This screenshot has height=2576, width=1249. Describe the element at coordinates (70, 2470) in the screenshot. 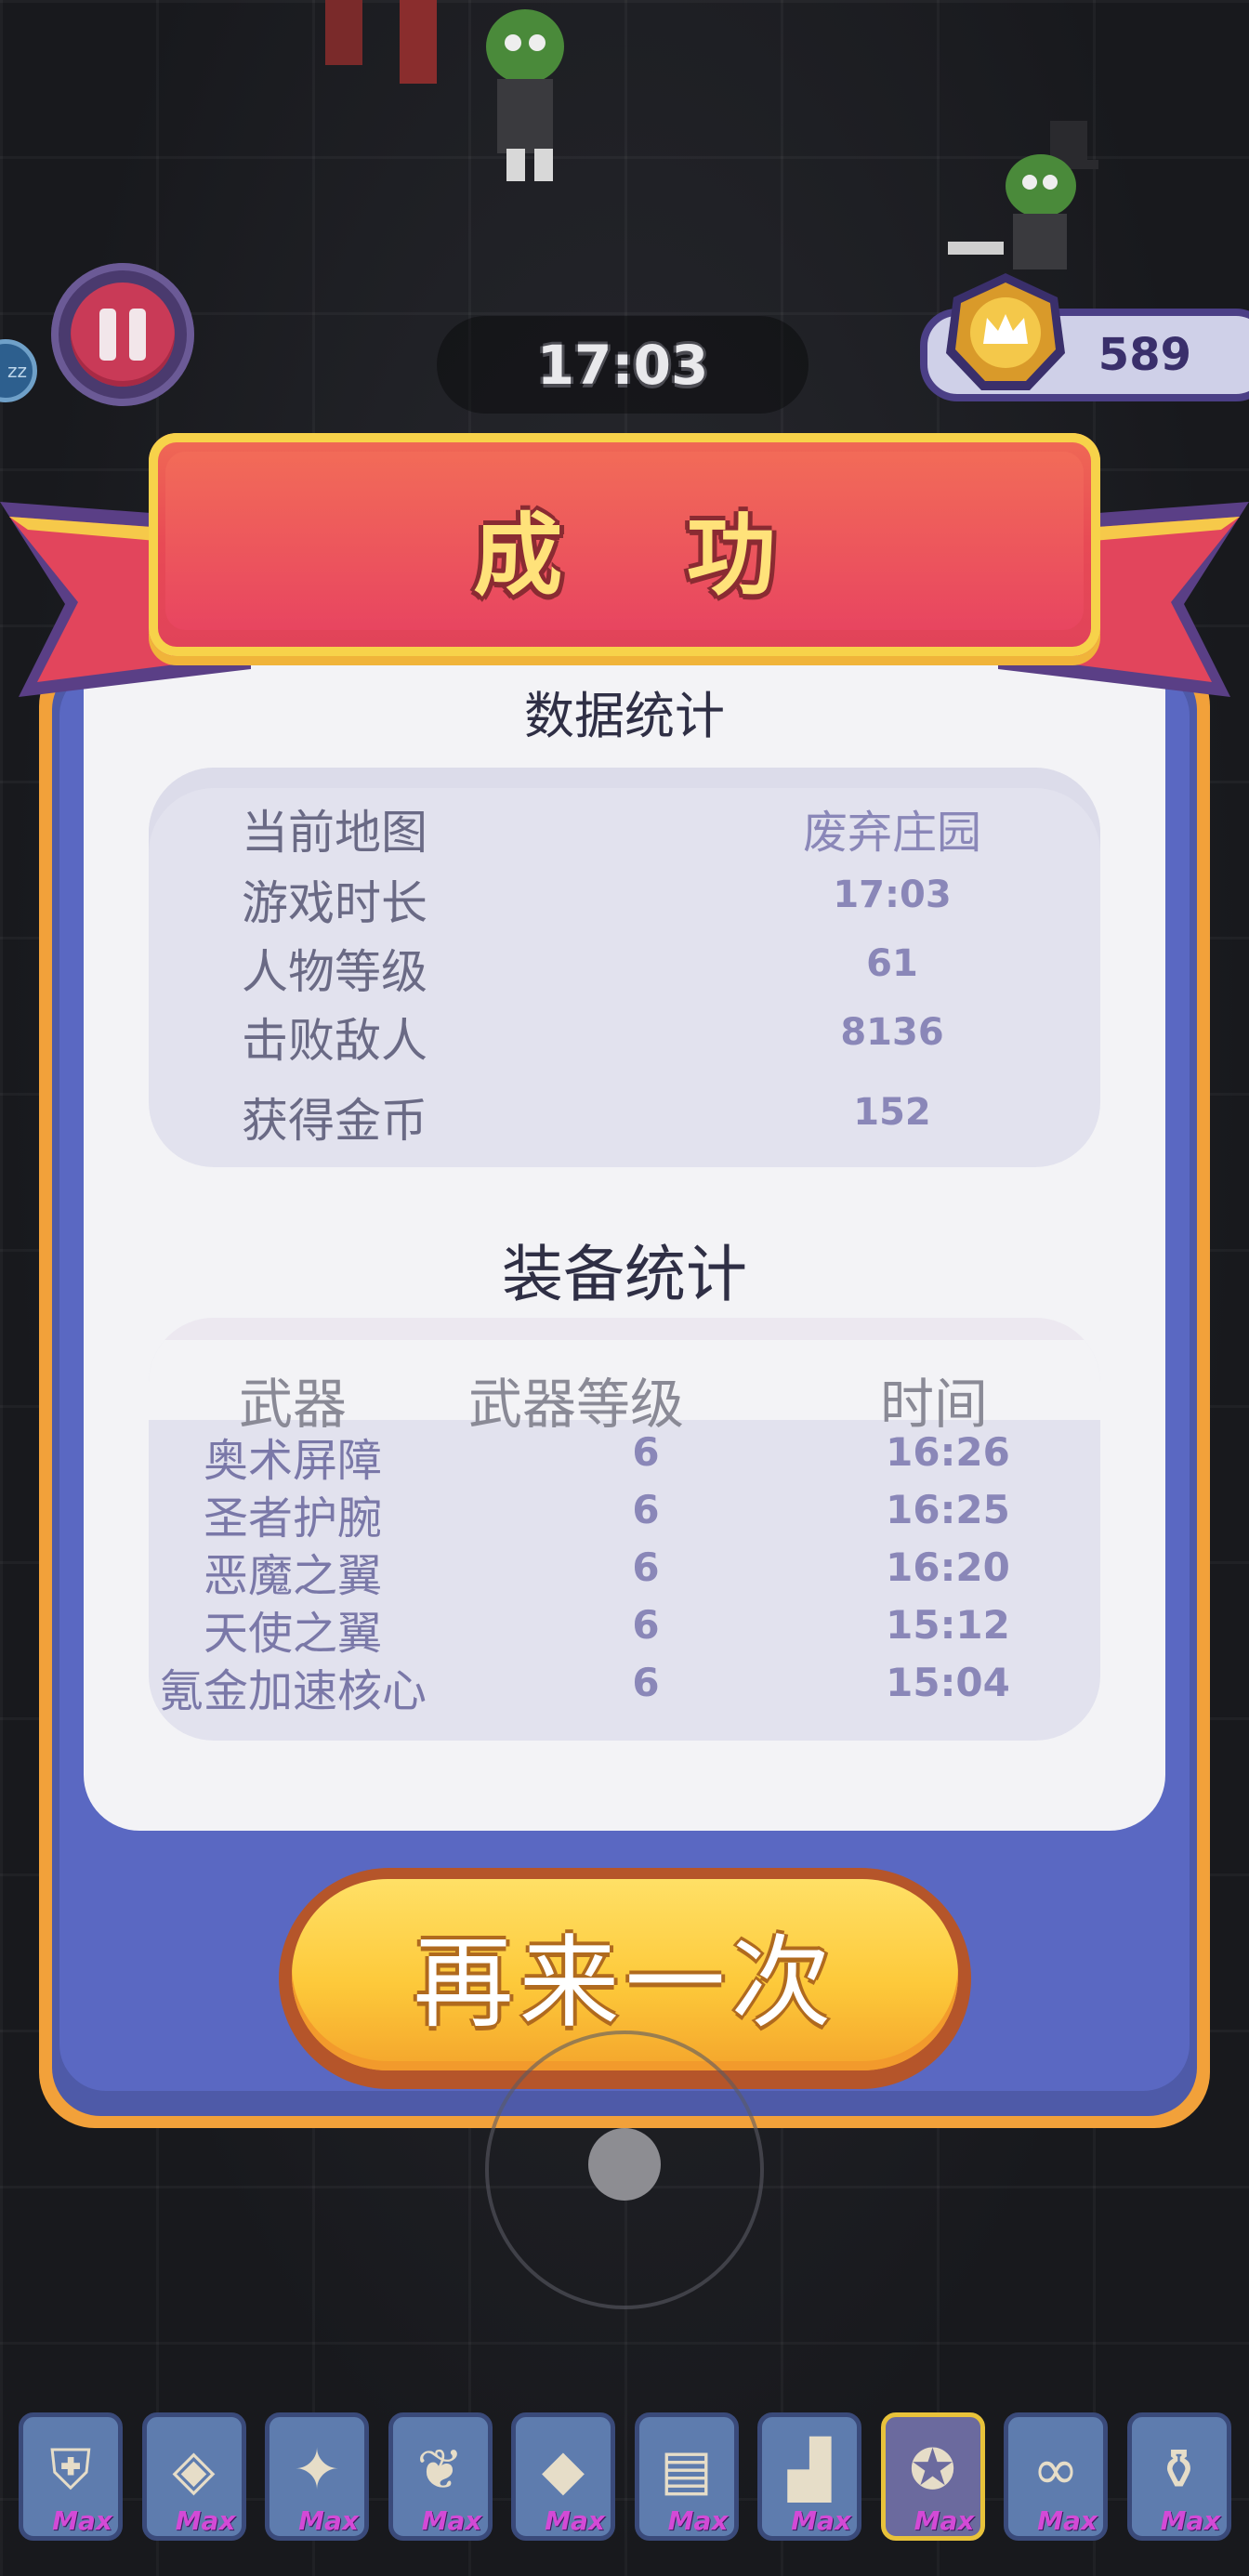

I see `shield-emblem-icon: ⛨` at that location.